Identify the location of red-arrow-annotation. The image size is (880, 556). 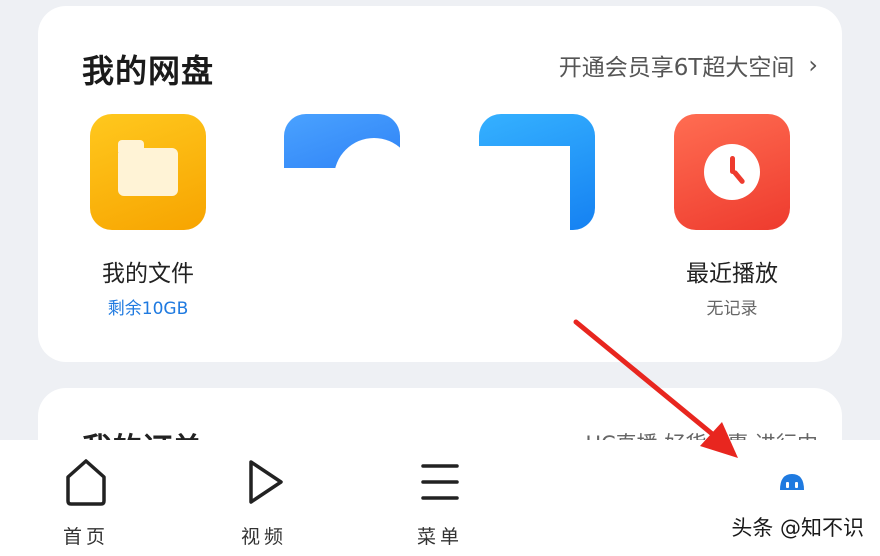
(655, 388).